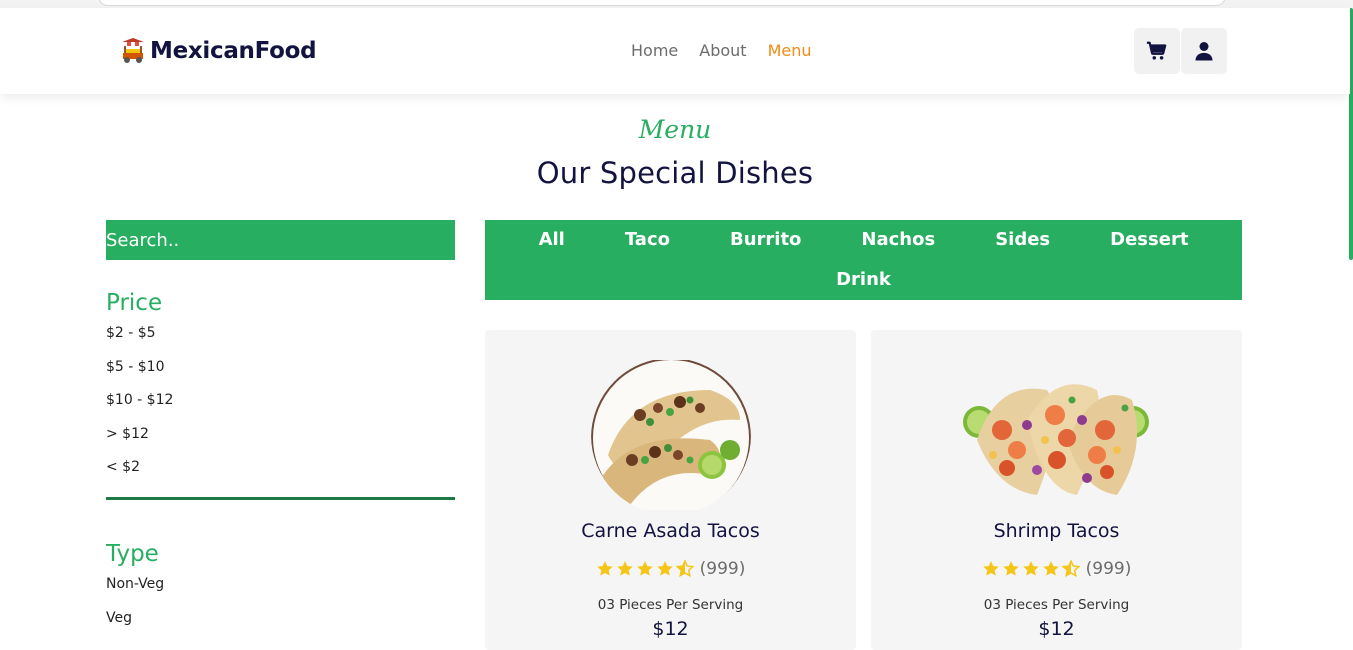 Image resolution: width=1353 pixels, height=650 pixels. I want to click on tab-drink: Drink, so click(863, 280).